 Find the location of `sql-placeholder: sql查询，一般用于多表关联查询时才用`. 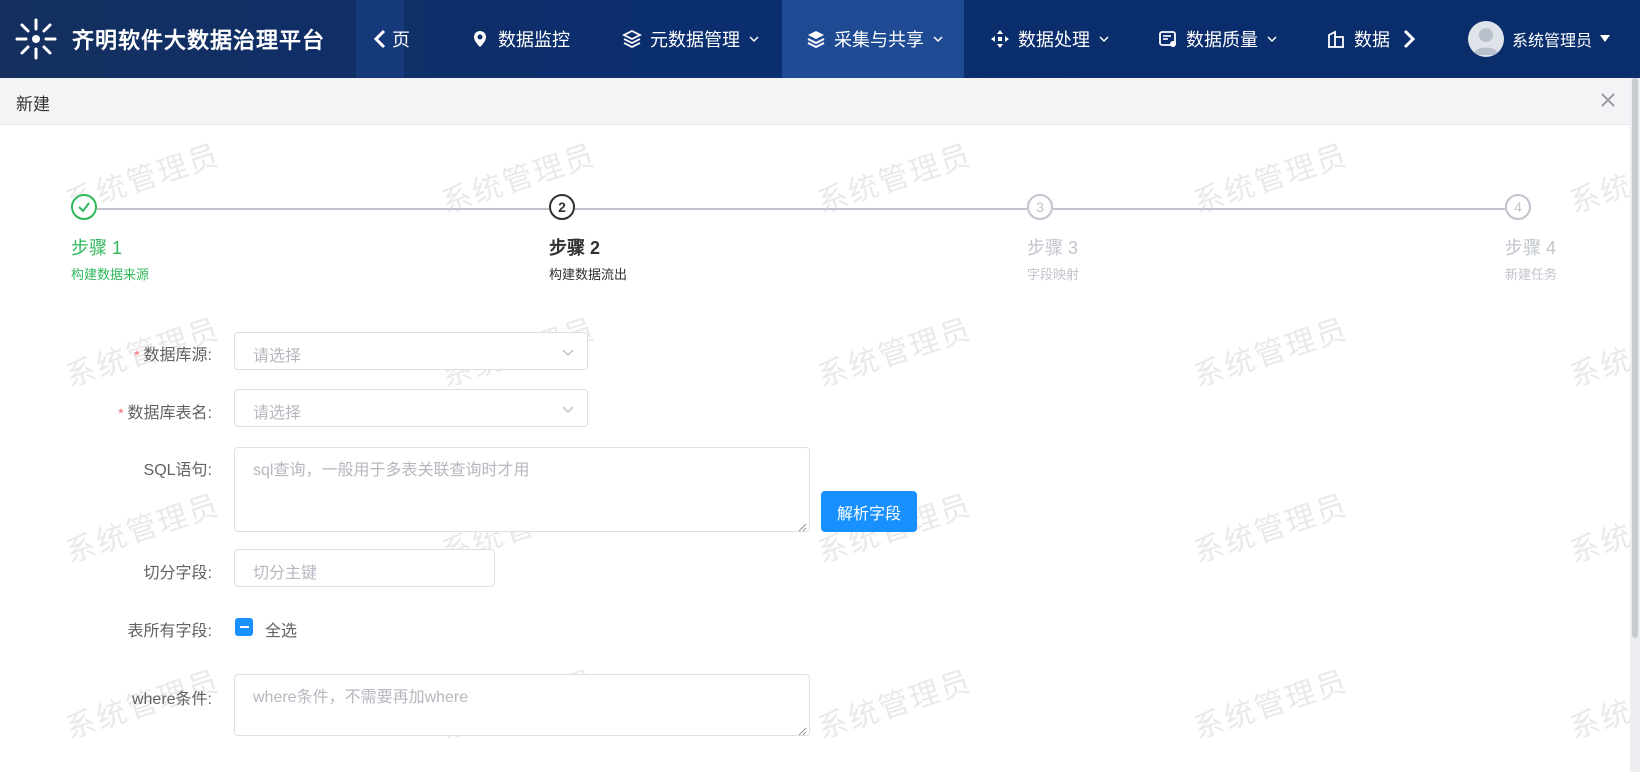

sql-placeholder: sql查询，一般用于多表关联查询时才用 is located at coordinates (391, 470).